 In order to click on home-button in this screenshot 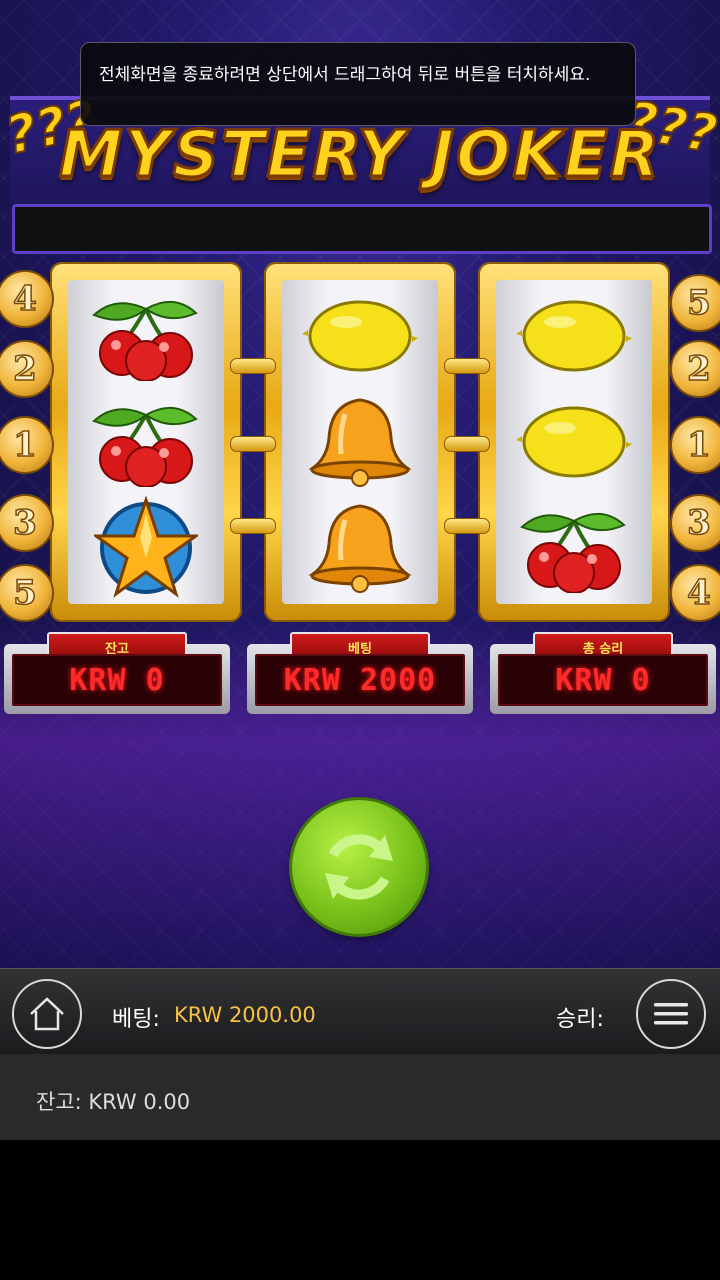, I will do `click(47, 1014)`.